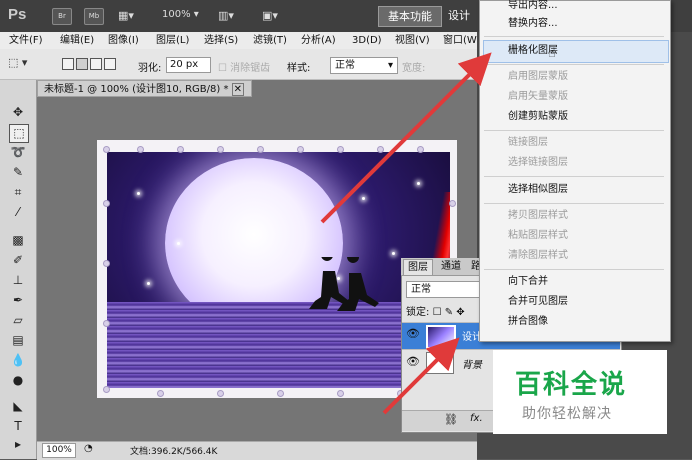  Describe the element at coordinates (110, 64) in the screenshot. I see `intersect-selection-icon` at that location.